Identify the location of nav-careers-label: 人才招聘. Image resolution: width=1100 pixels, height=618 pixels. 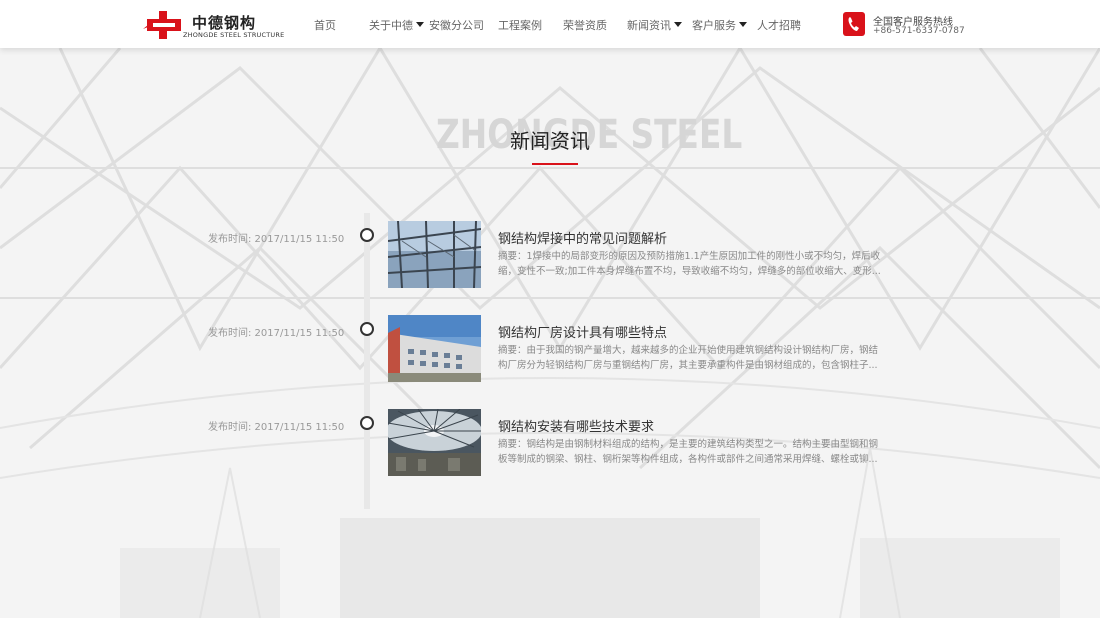
(779, 25).